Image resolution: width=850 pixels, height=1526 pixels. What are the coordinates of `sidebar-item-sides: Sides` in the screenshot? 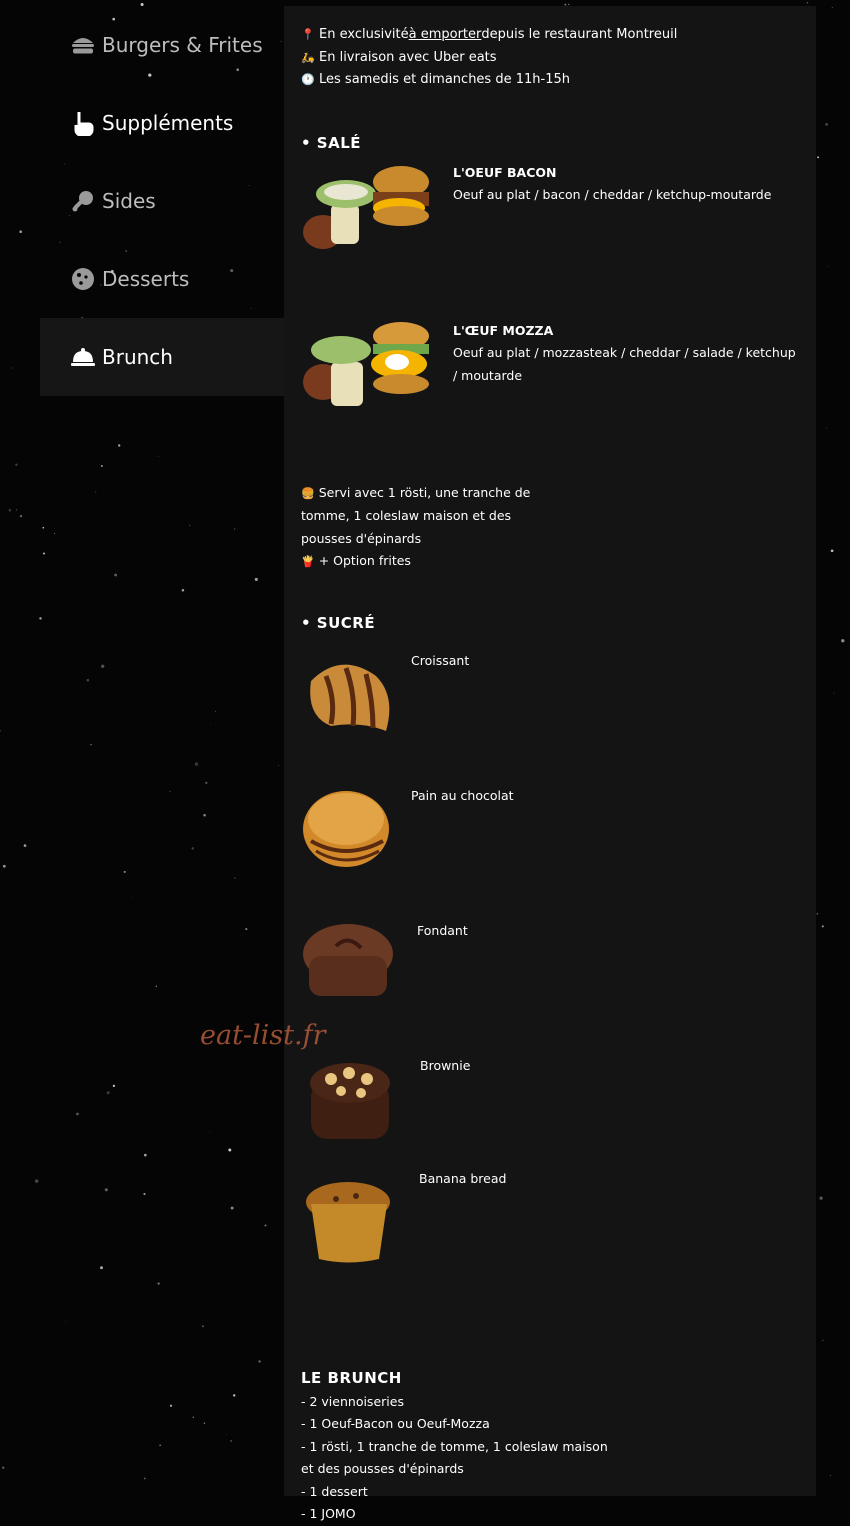 It's located at (162, 201).